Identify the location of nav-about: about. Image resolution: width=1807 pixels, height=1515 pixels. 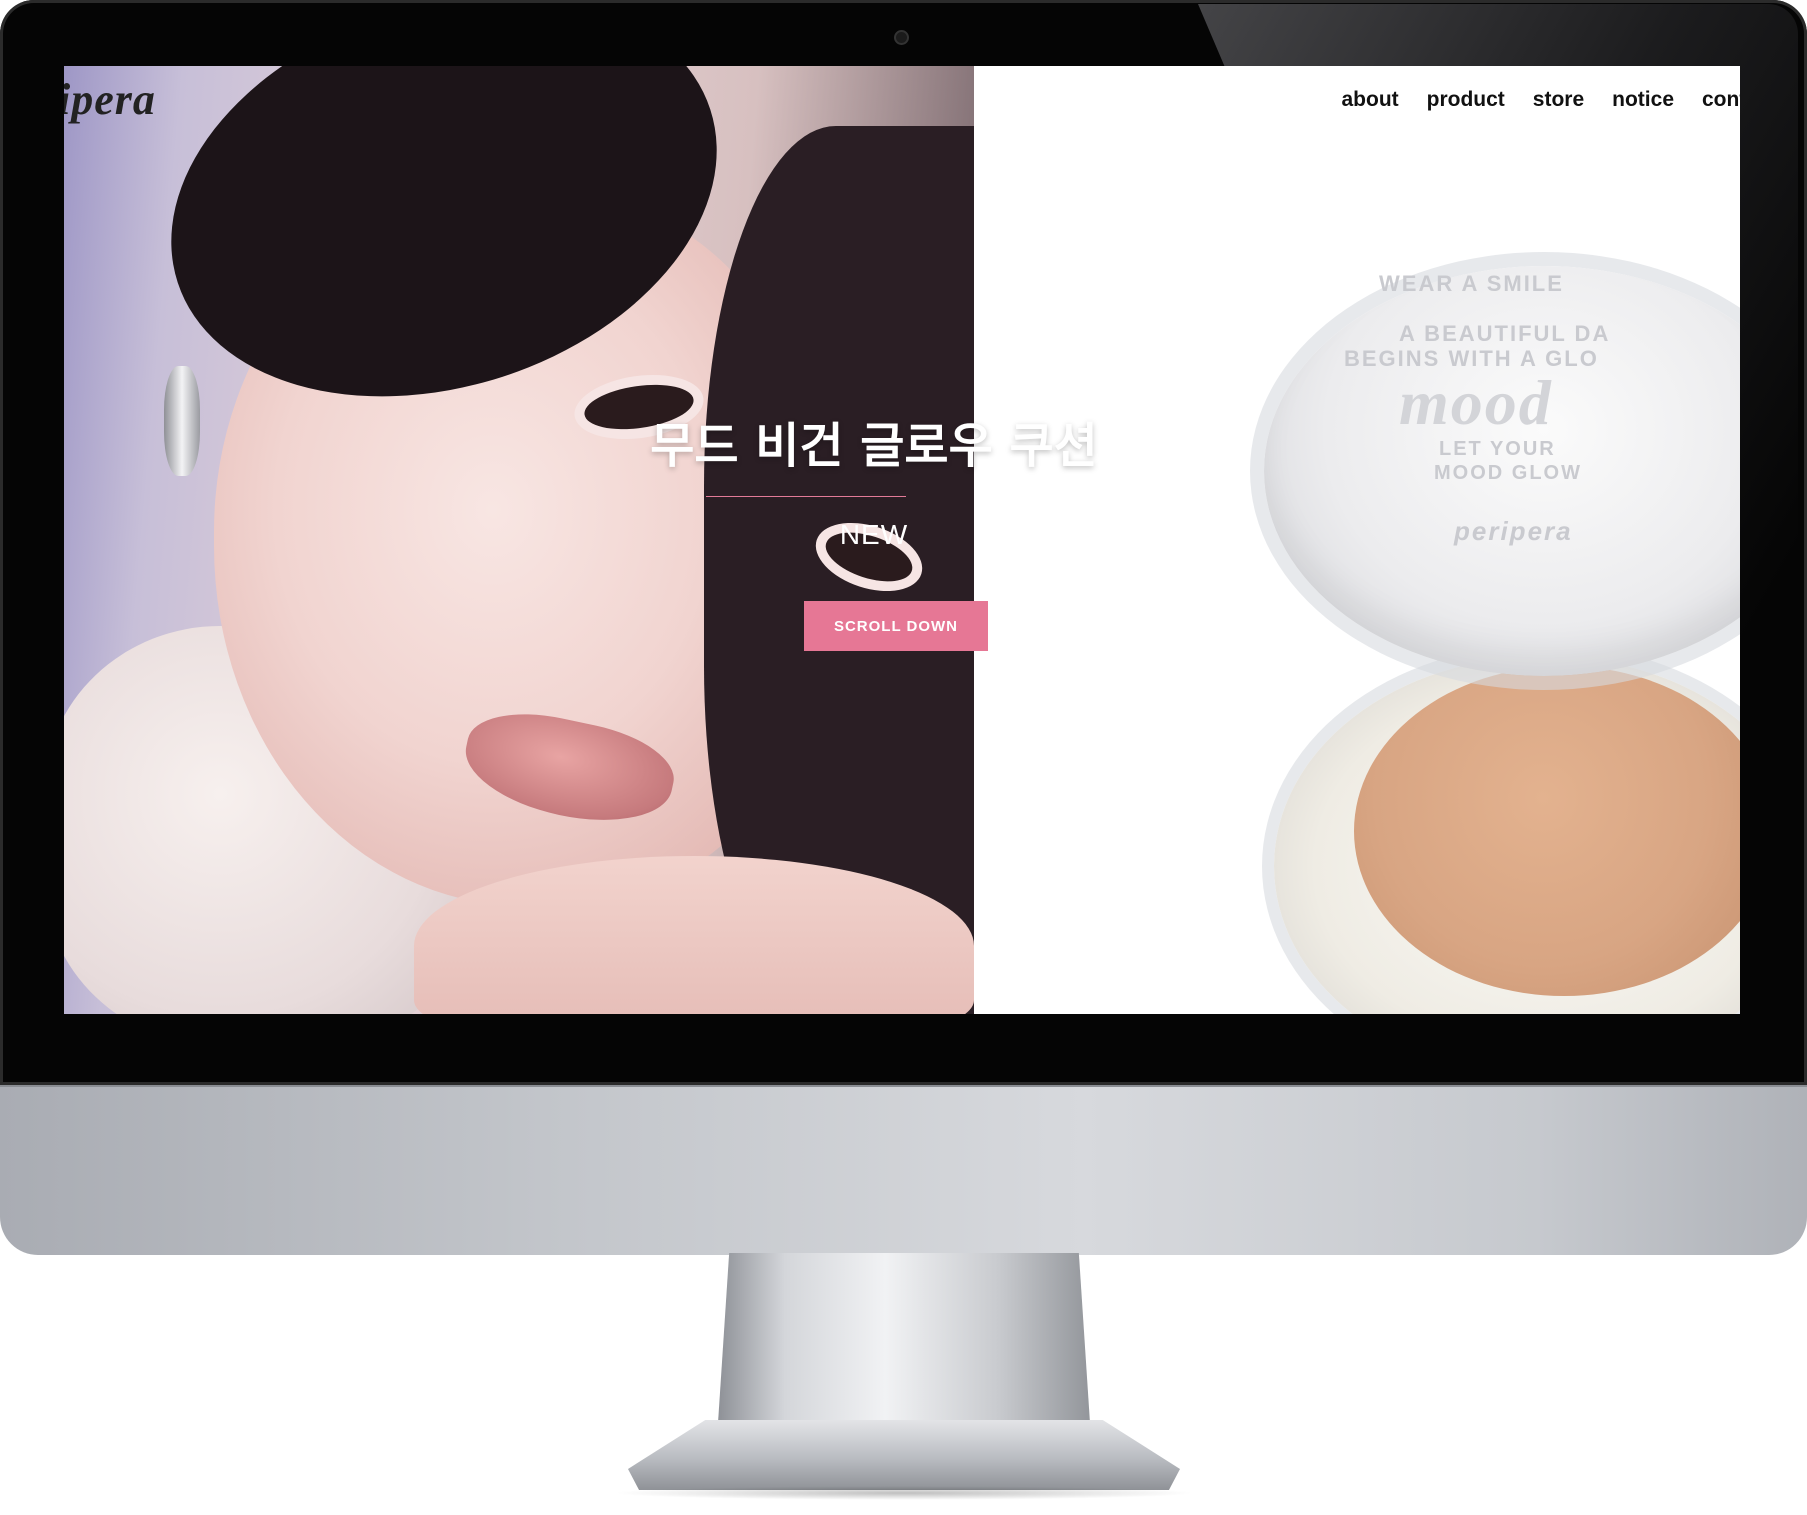
(1369, 100).